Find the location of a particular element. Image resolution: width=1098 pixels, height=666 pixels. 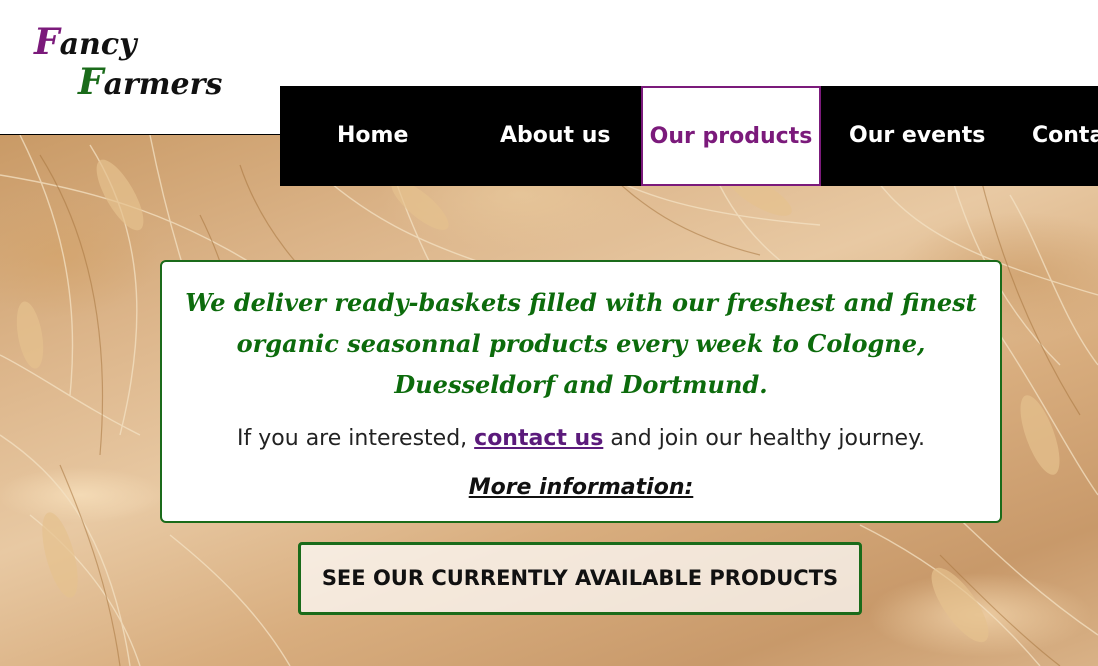

see-available-products-button: SEE OUR CURRENTLY AVAILABLE PRODUCTS is located at coordinates (580, 578).